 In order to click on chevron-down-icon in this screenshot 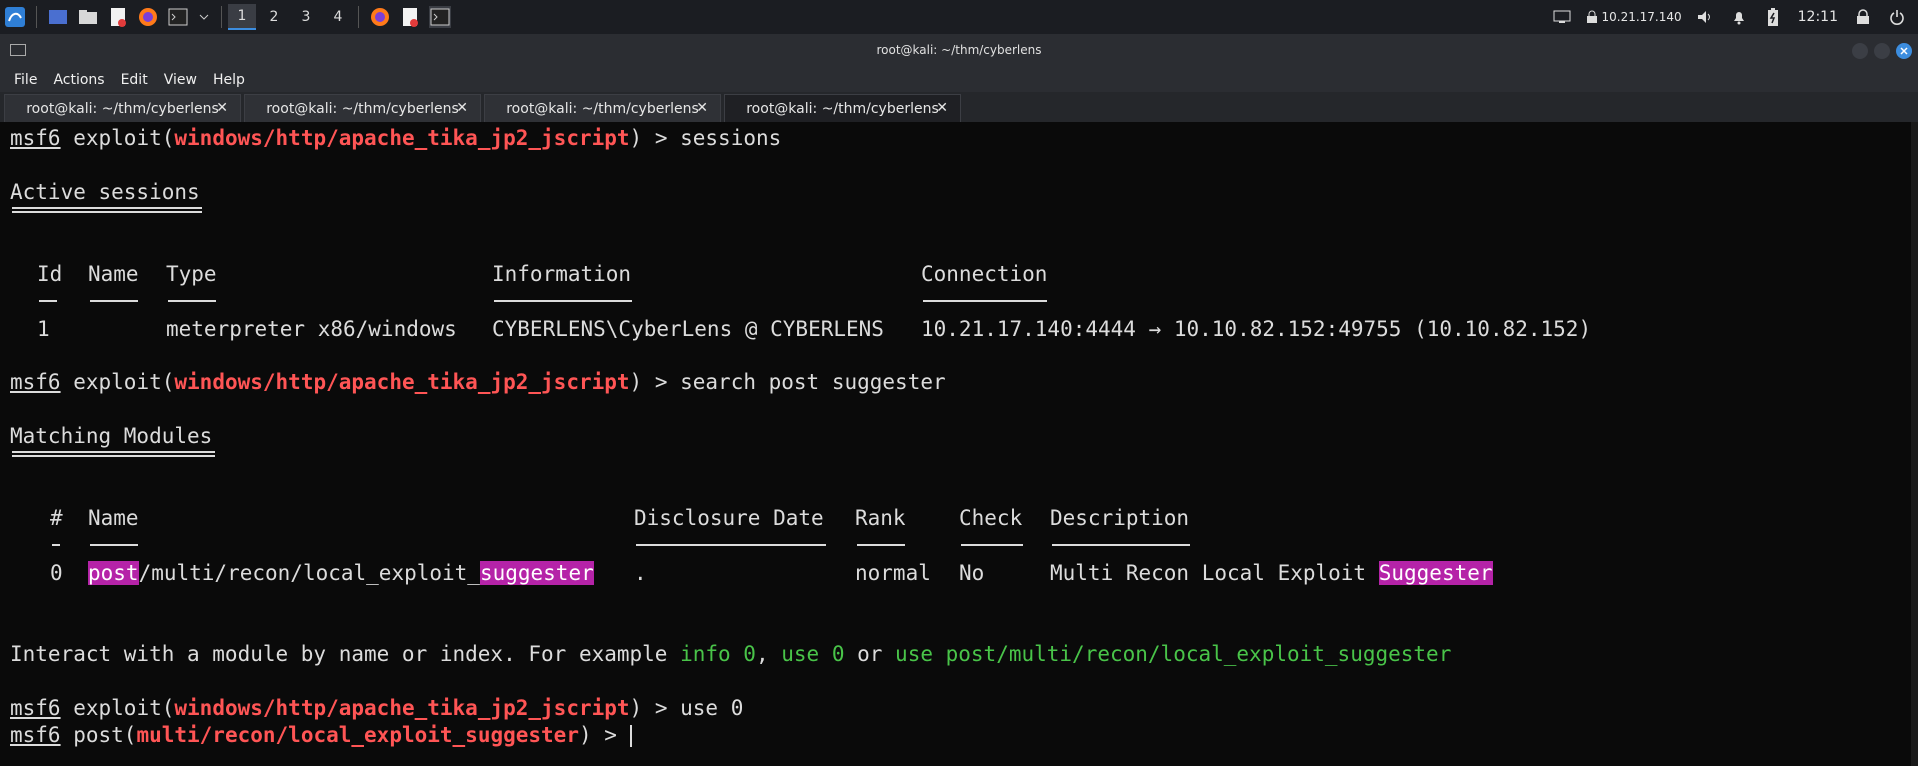, I will do `click(204, 17)`.